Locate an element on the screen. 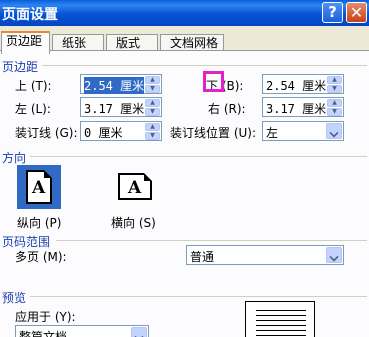  left-margin-label: 左 (L): is located at coordinates (33, 109).